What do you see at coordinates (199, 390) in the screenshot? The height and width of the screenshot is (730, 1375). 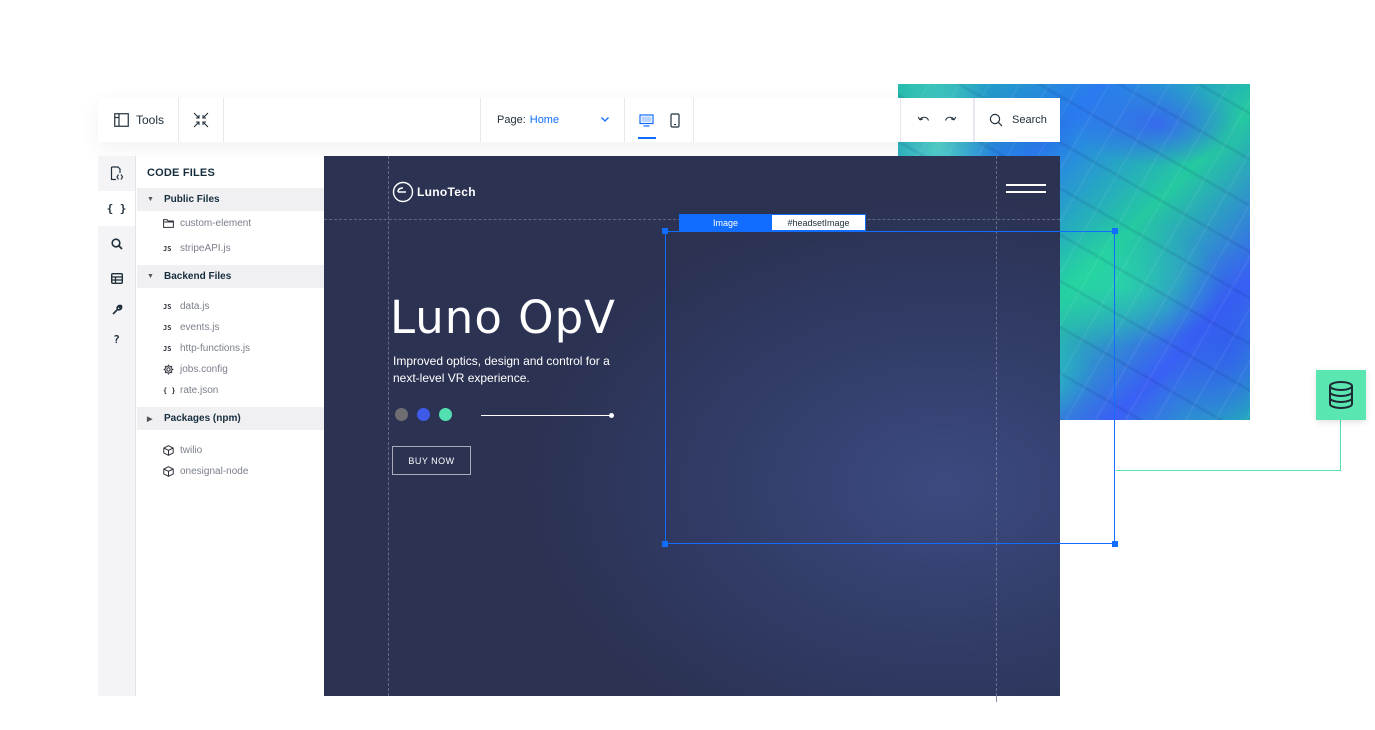 I see `file-name: rate.json` at bounding box center [199, 390].